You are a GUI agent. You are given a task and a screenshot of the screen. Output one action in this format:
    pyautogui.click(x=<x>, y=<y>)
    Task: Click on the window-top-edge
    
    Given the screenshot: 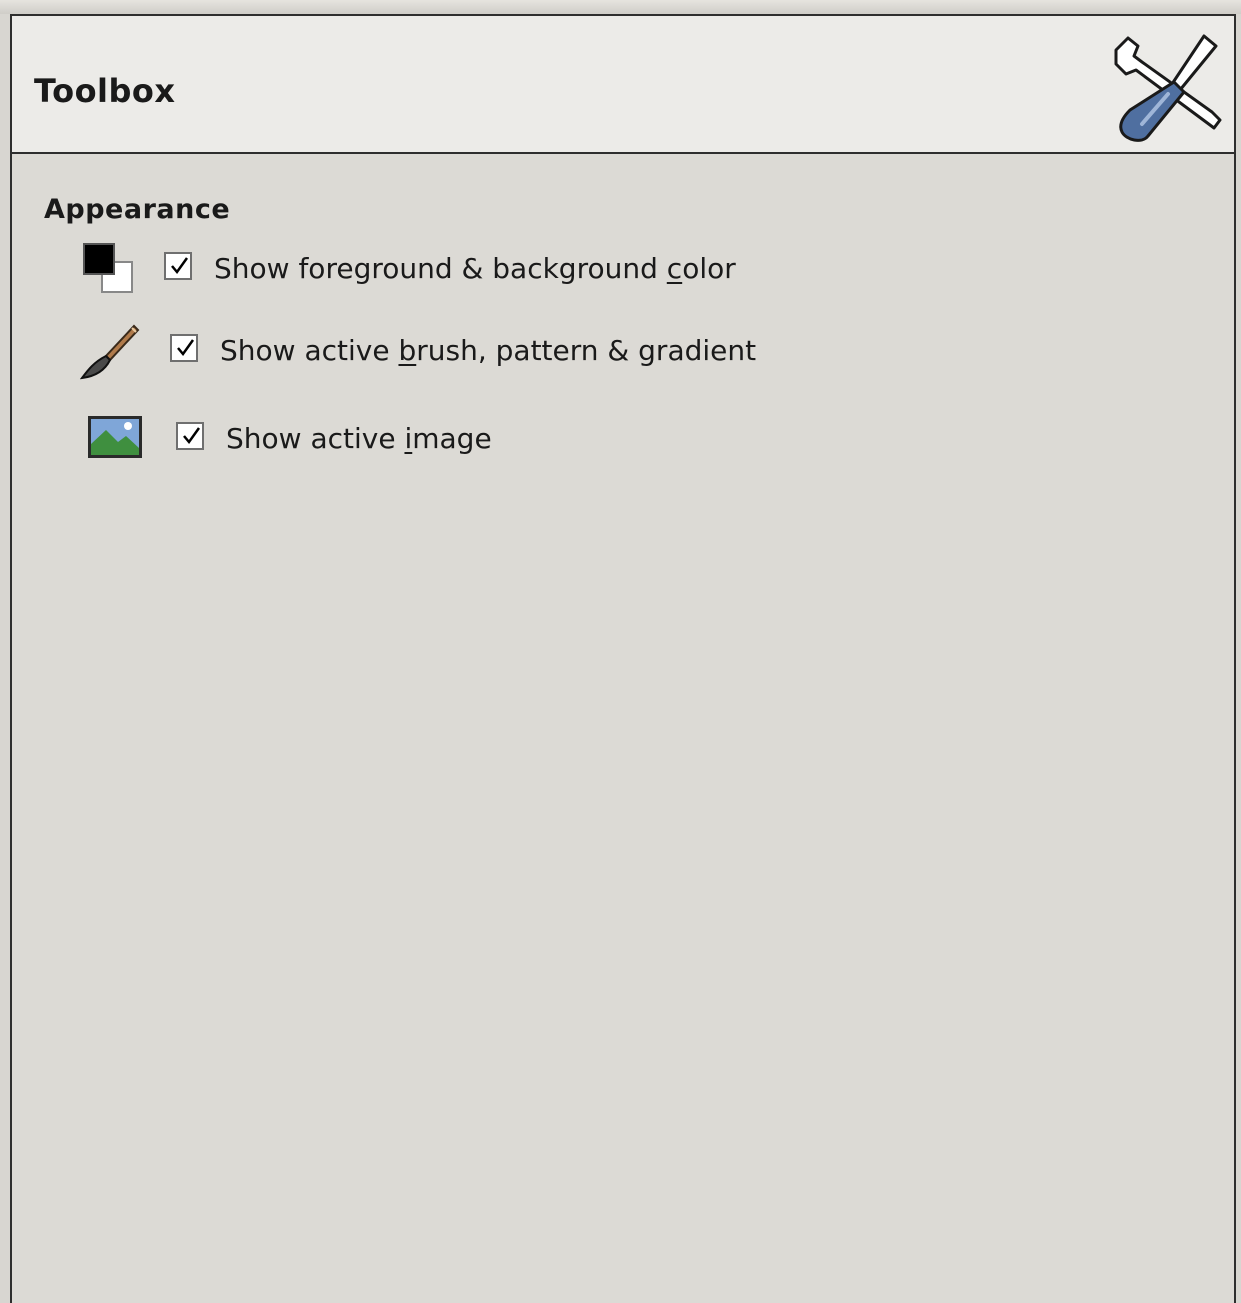 What is the action you would take?
    pyautogui.click(x=620, y=7)
    